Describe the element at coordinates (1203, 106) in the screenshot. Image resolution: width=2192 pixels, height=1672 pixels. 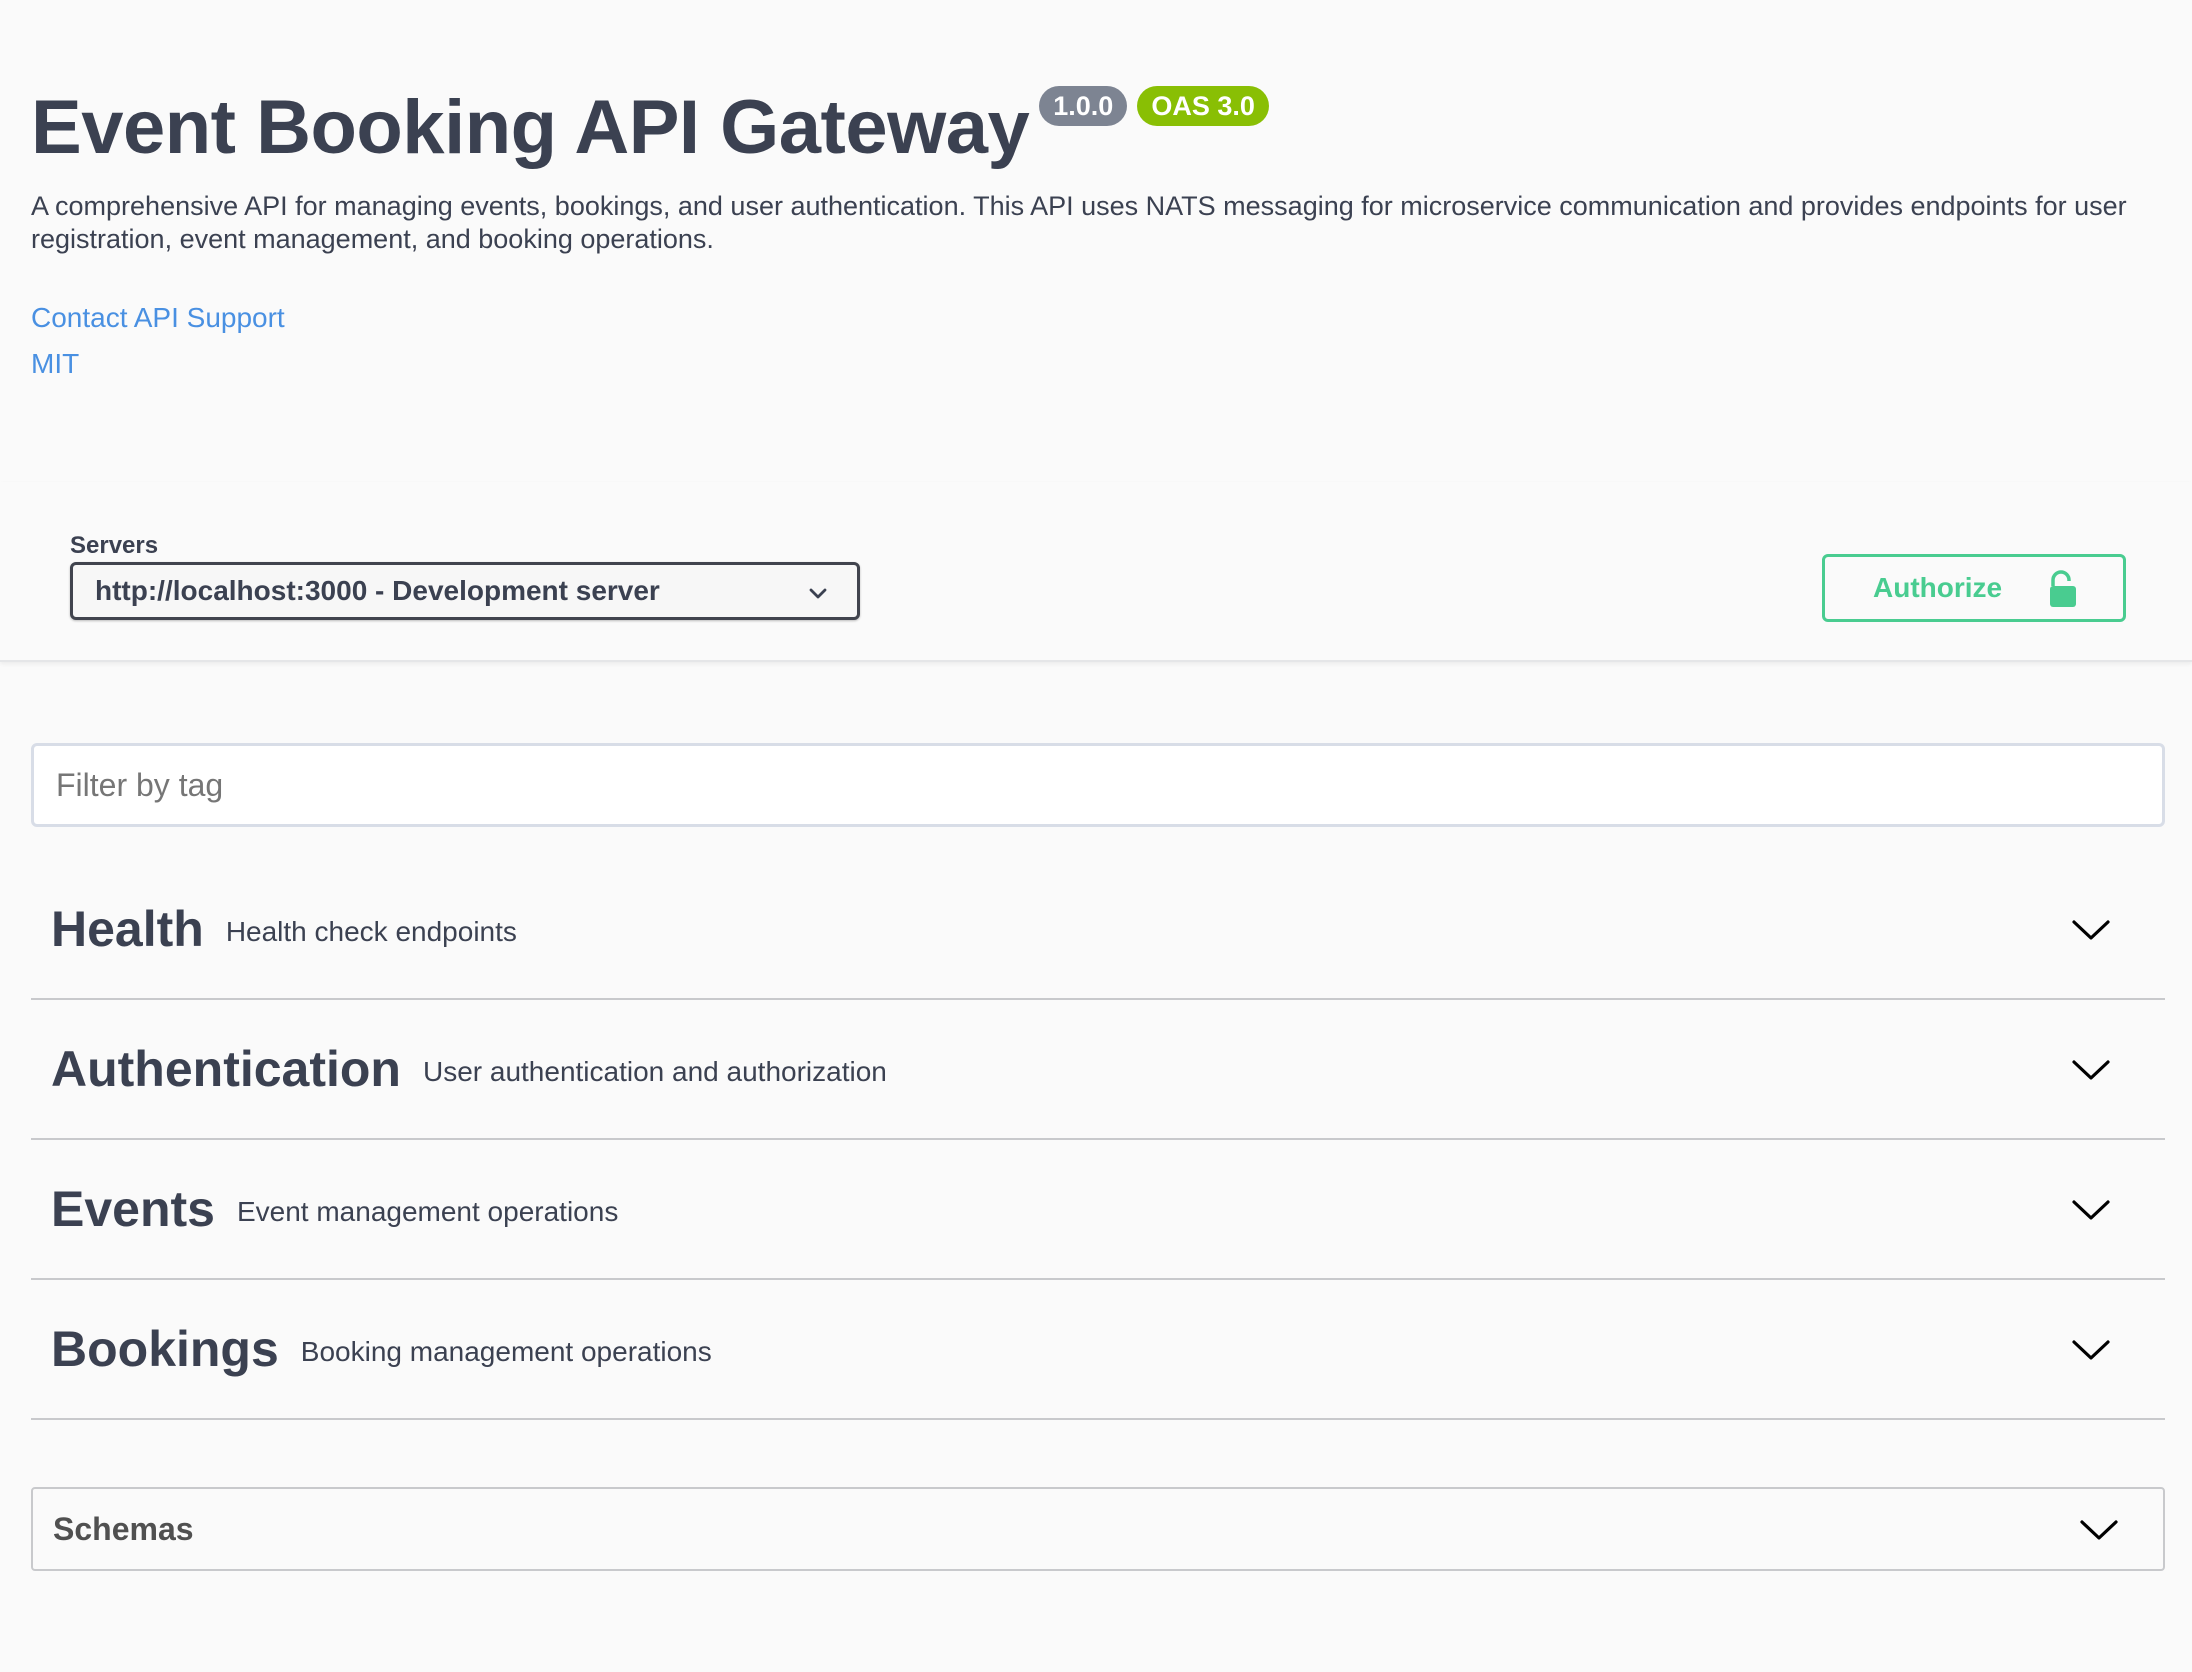
I see `oas-version-badge: OAS 3.0` at that location.